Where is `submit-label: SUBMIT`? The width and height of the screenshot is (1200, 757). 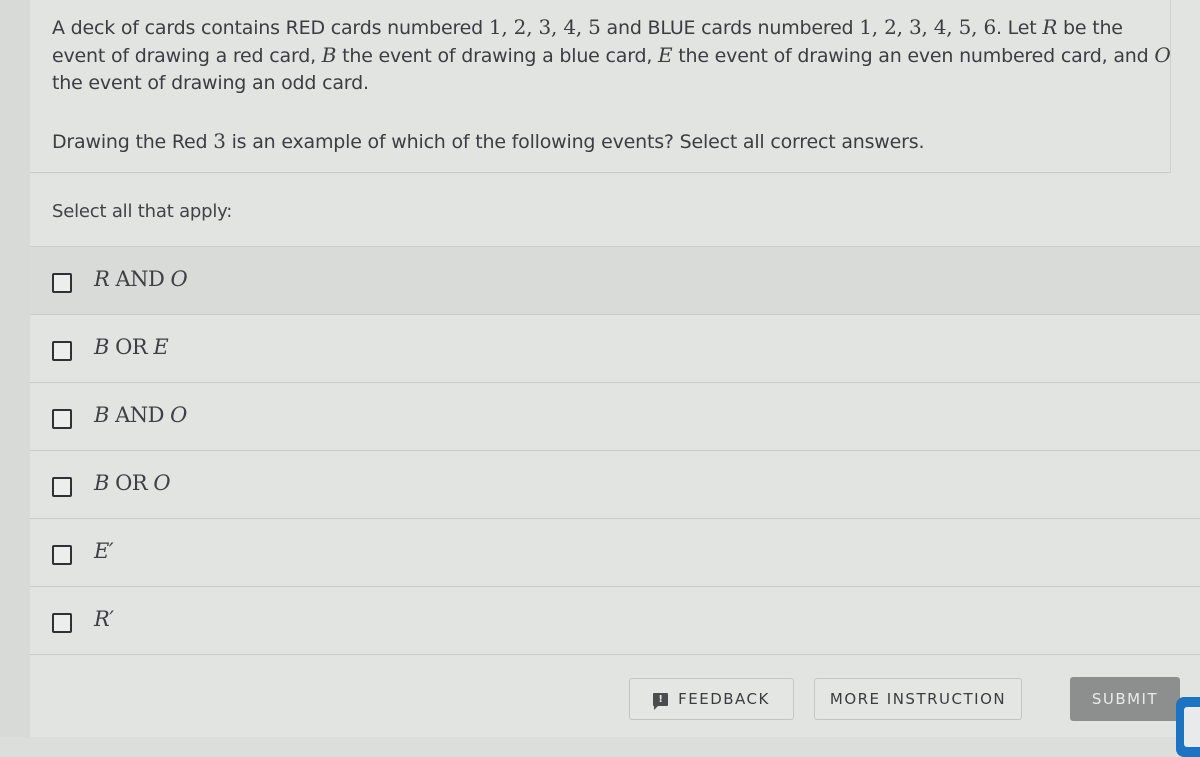
submit-label: SUBMIT is located at coordinates (1125, 699).